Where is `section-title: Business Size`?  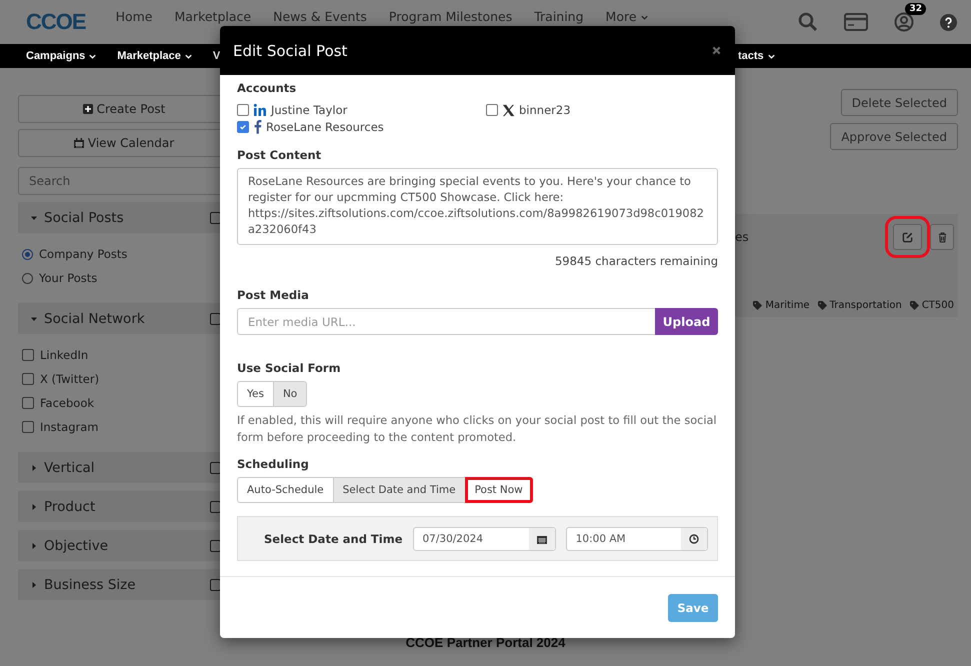
section-title: Business Size is located at coordinates (90, 584).